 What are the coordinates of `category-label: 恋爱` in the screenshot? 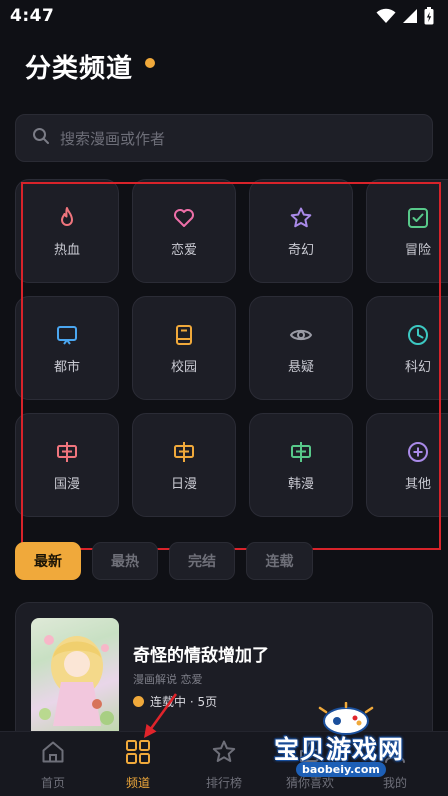 It's located at (183, 250).